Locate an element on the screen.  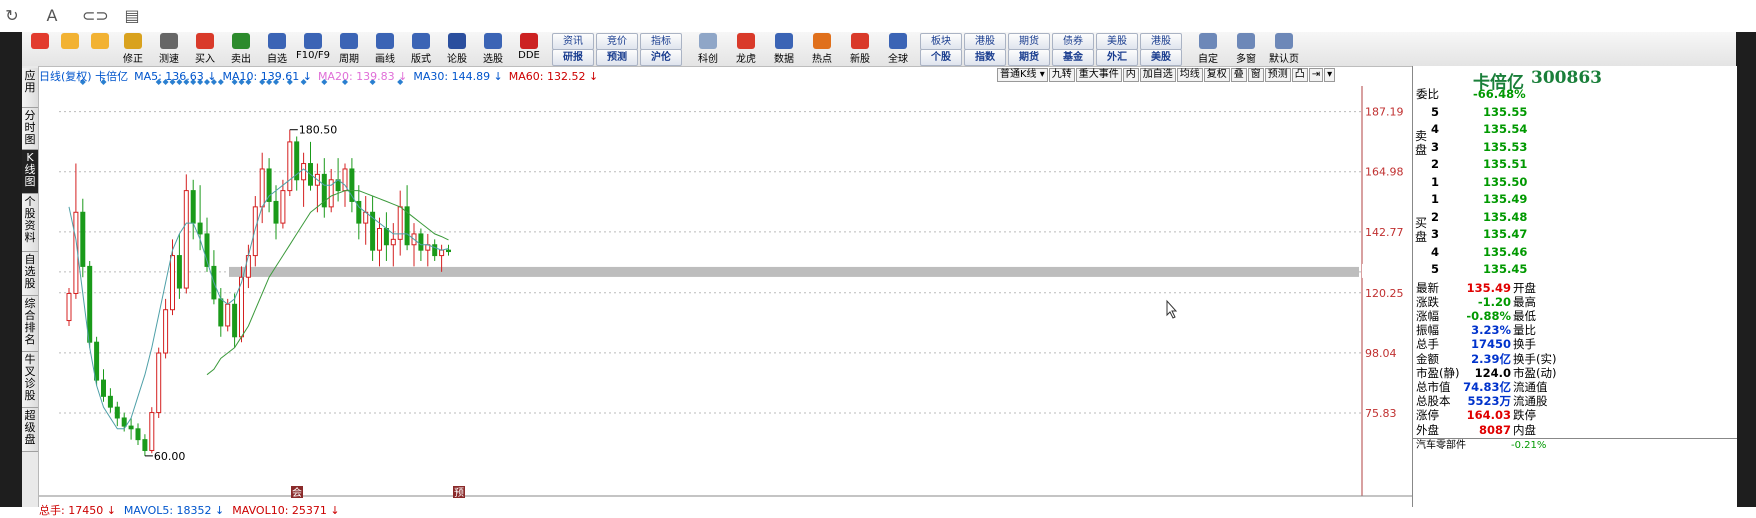
chart-tool-button: ▾ is located at coordinates (1330, 75).